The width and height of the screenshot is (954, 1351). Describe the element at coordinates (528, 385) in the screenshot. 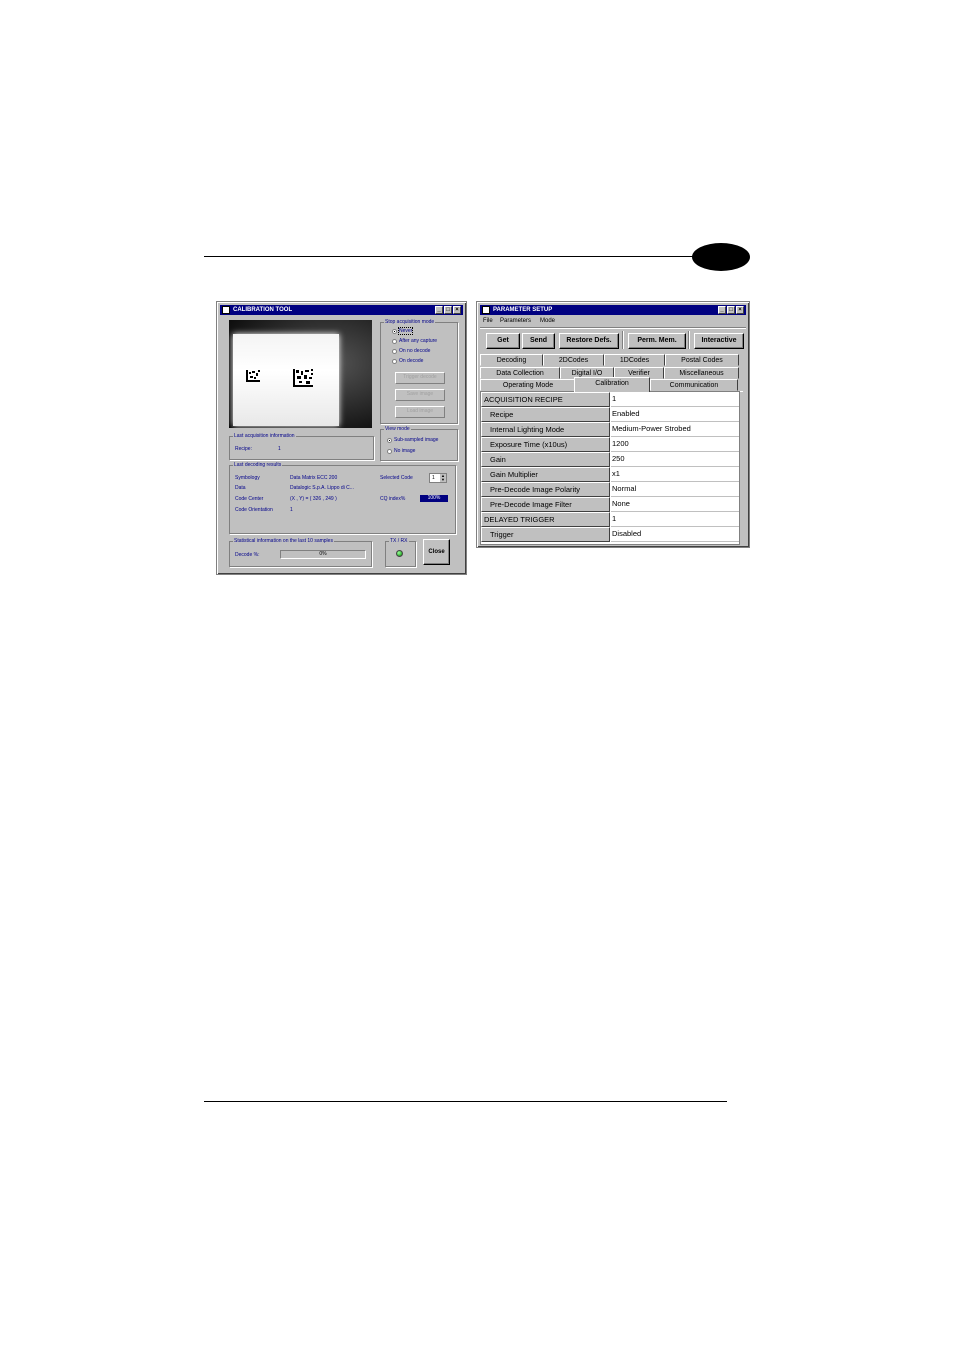

I see `tab-operating-mode: Operating Mode` at that location.